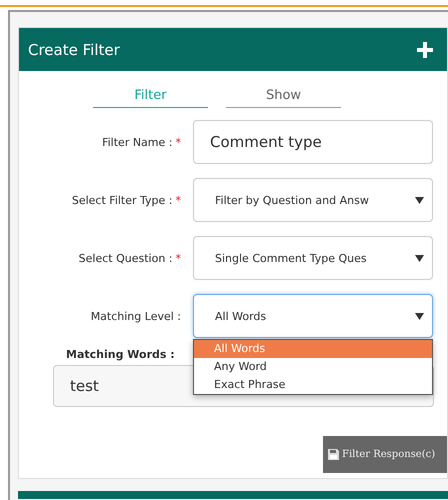 This screenshot has width=448, height=500. What do you see at coordinates (137, 142) in the screenshot?
I see `field-label: Filter Name :` at bounding box center [137, 142].